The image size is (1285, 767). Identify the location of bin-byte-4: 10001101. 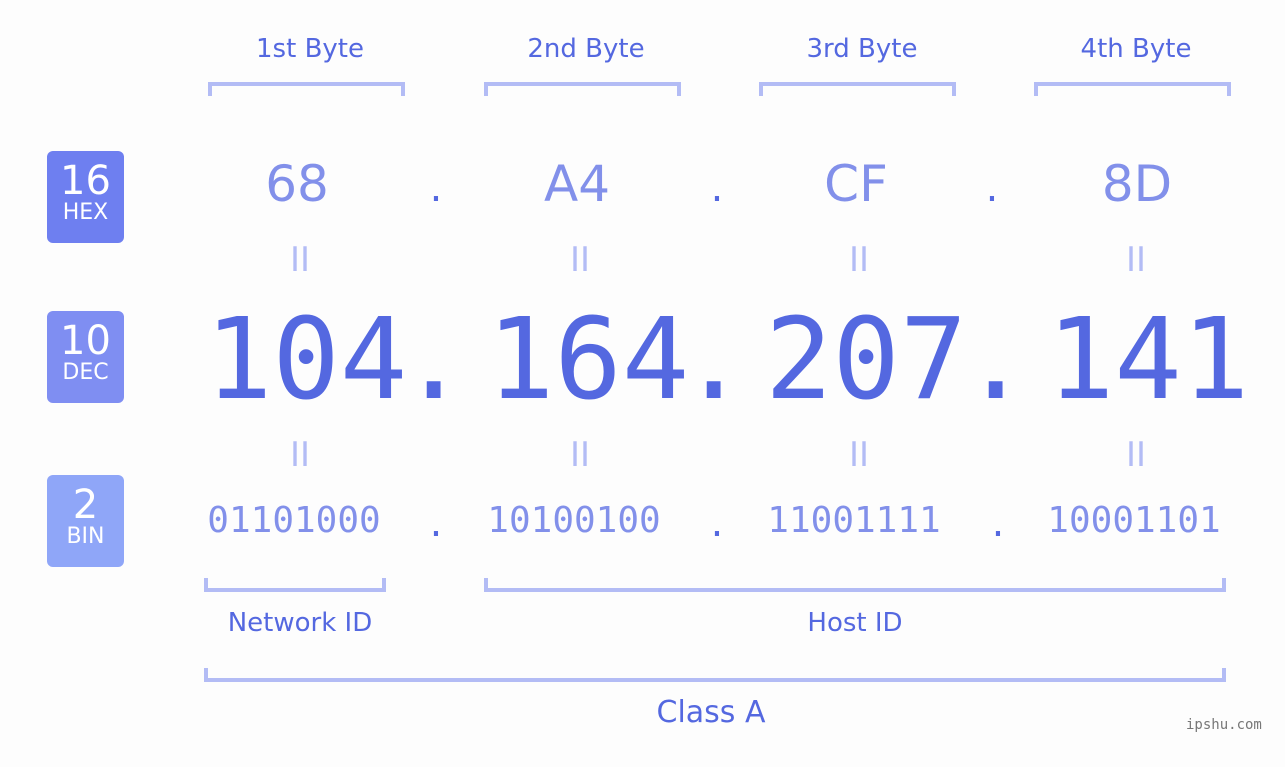
(1134, 520).